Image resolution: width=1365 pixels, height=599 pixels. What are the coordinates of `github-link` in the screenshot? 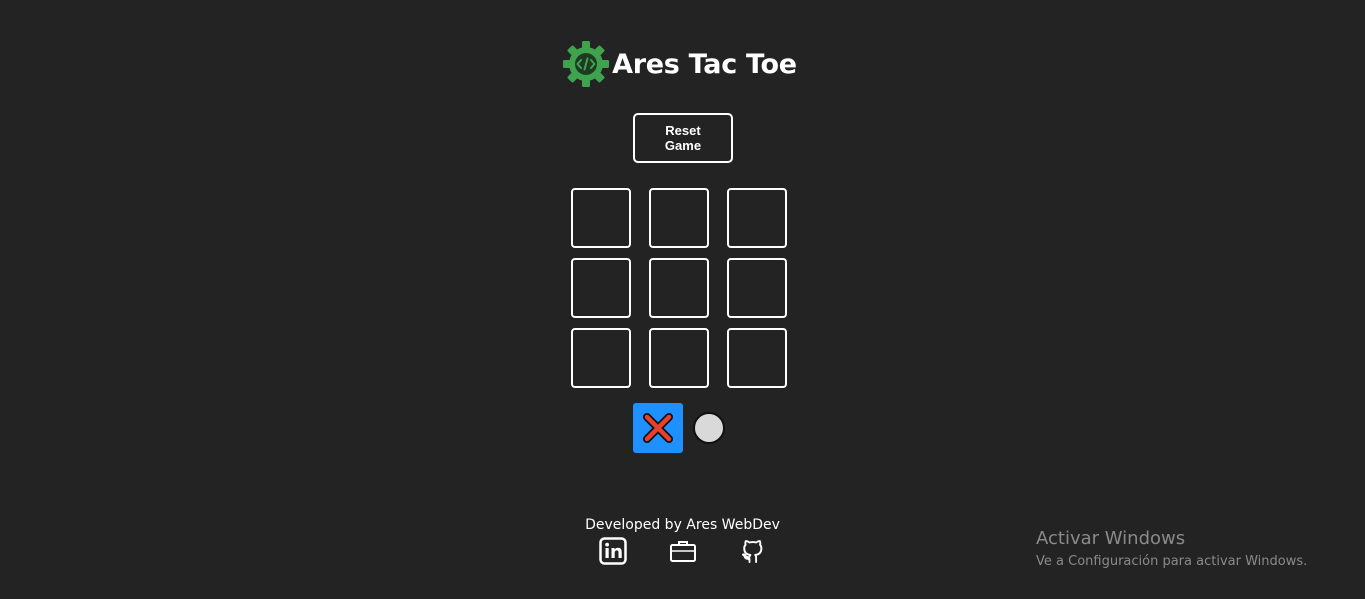 It's located at (753, 551).